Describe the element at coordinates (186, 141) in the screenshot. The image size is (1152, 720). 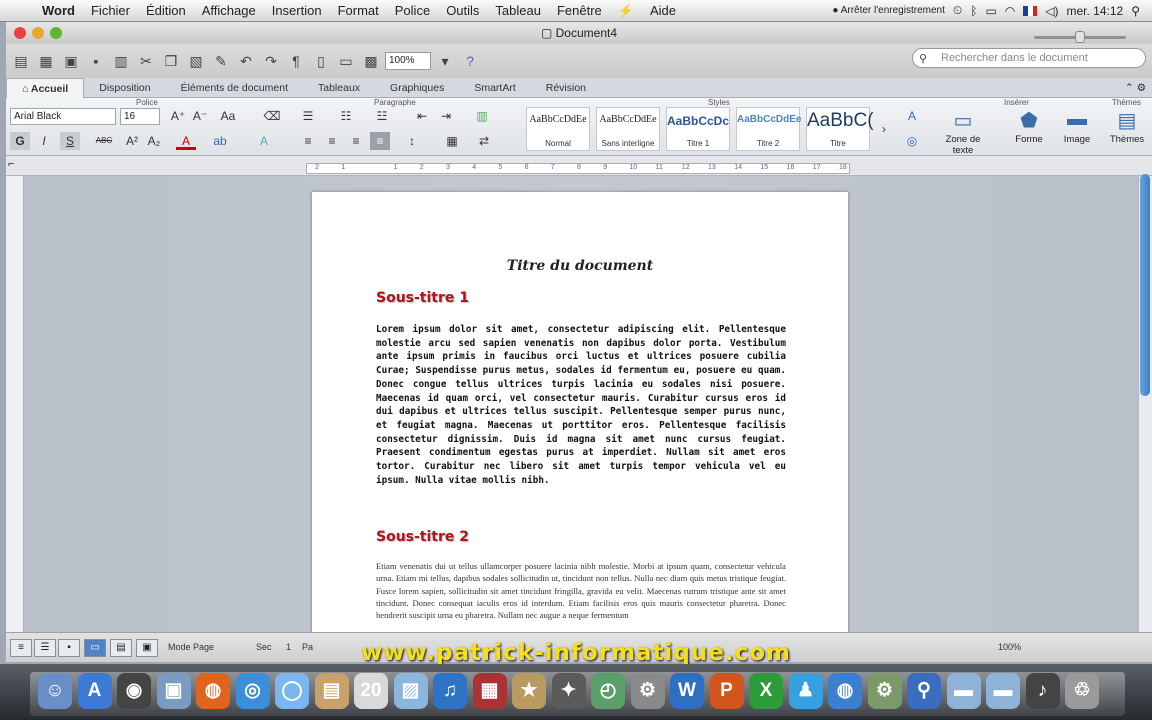
I see `font-color-icon: A` at that location.